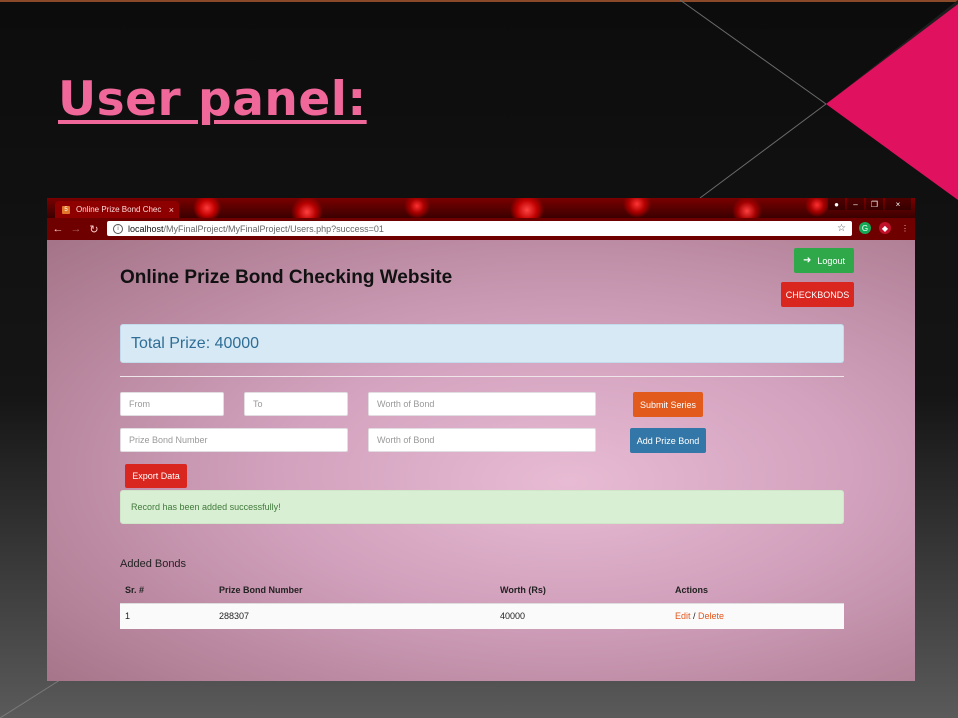 The image size is (958, 718). What do you see at coordinates (296, 404) in the screenshot?
I see `to-input: To` at bounding box center [296, 404].